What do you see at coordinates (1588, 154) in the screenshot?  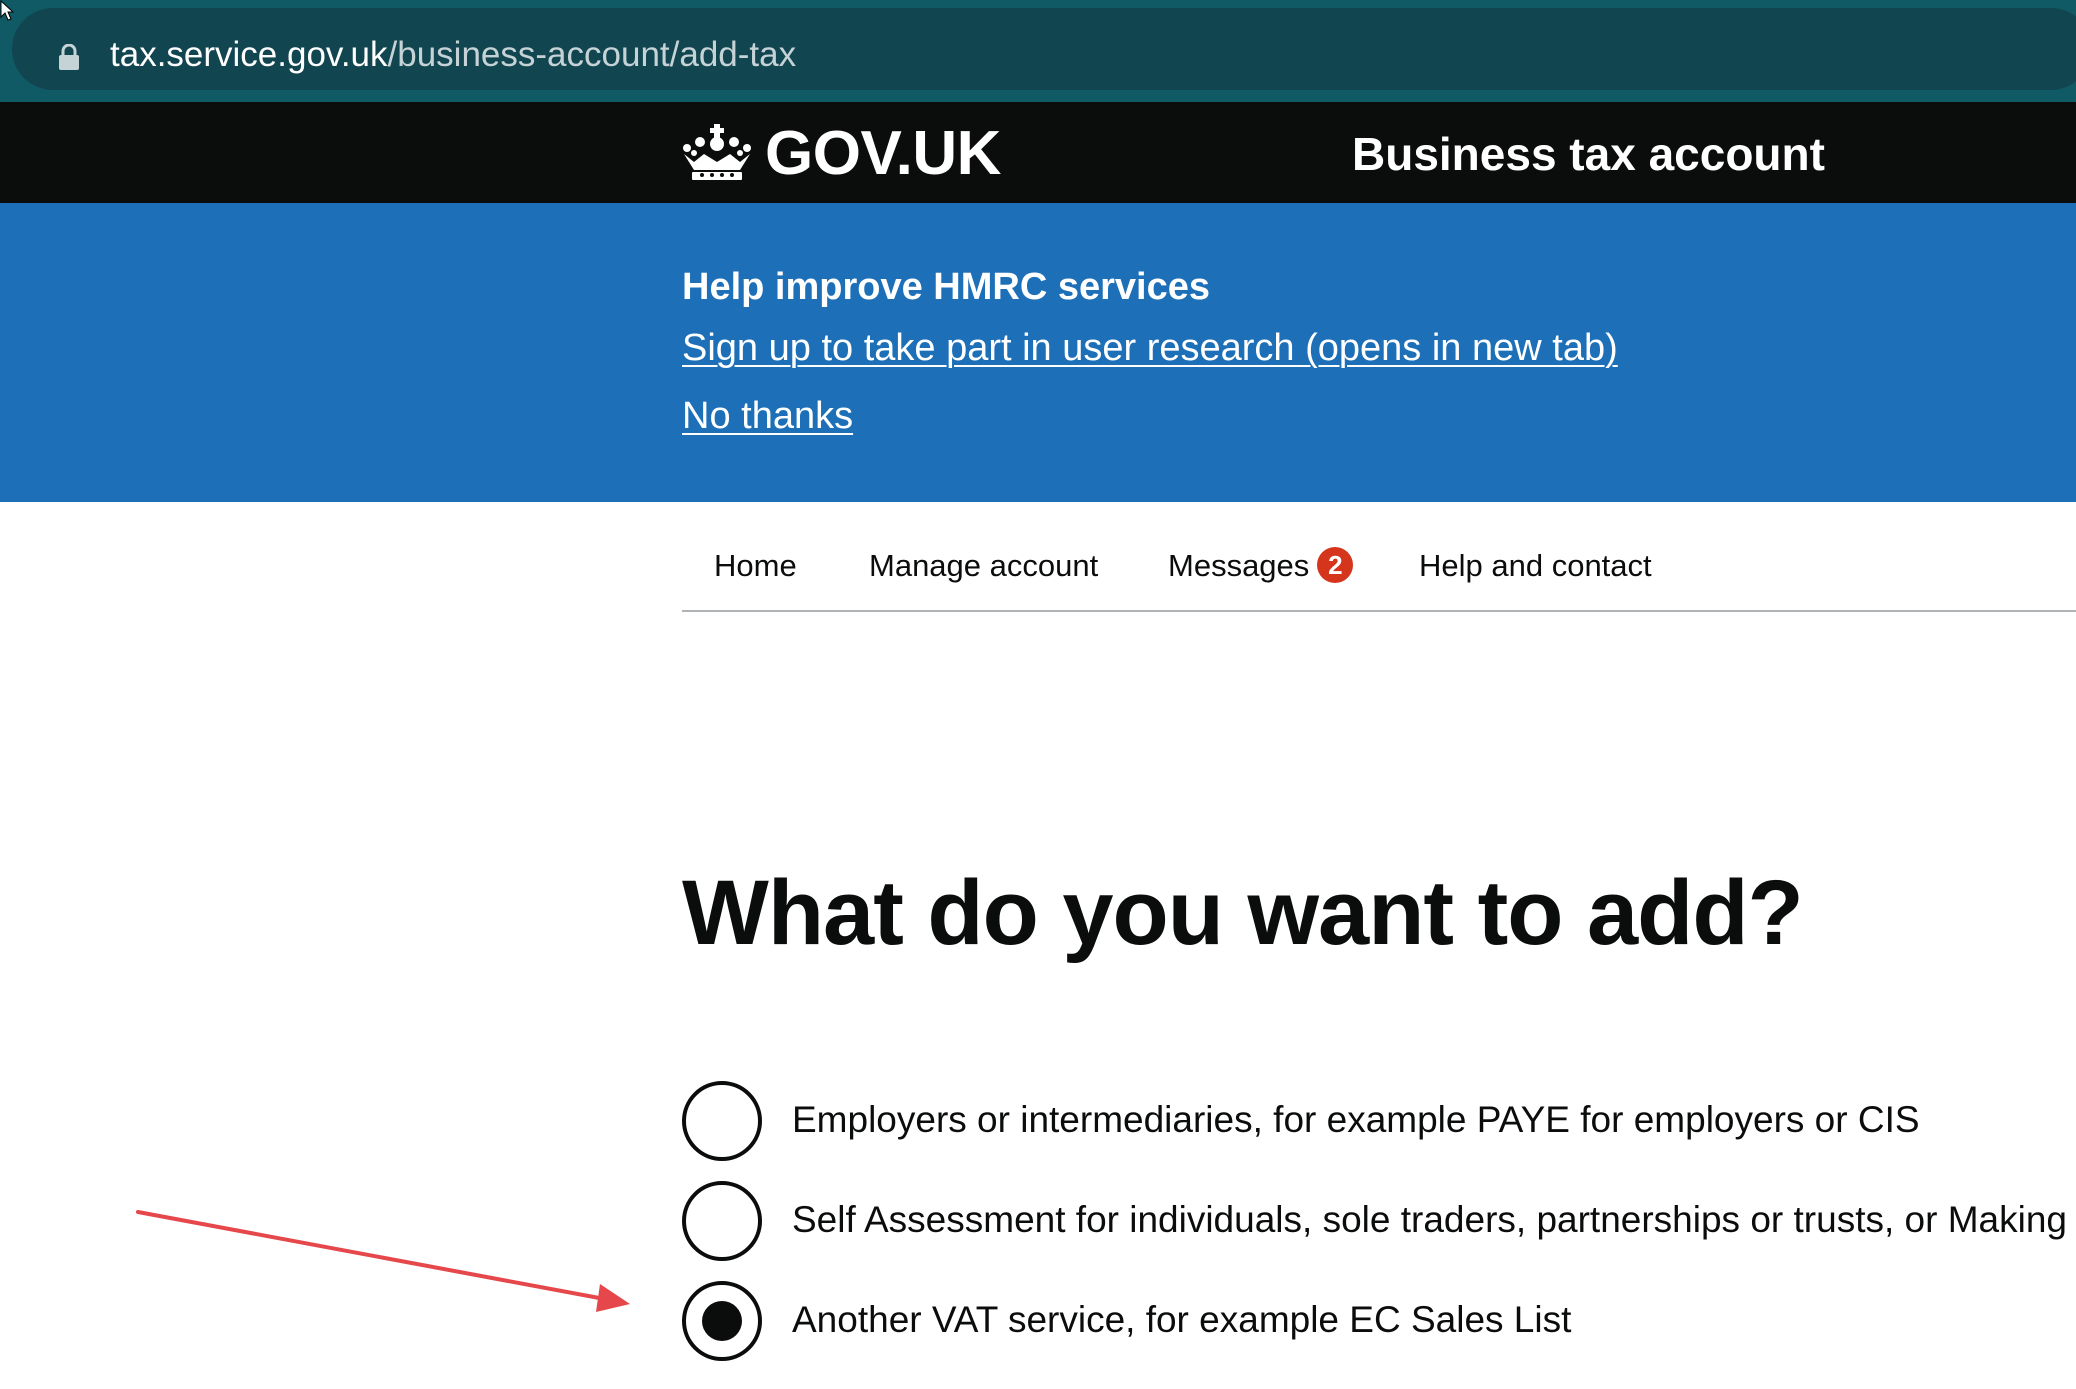 I see `service-name: Business tax account` at bounding box center [1588, 154].